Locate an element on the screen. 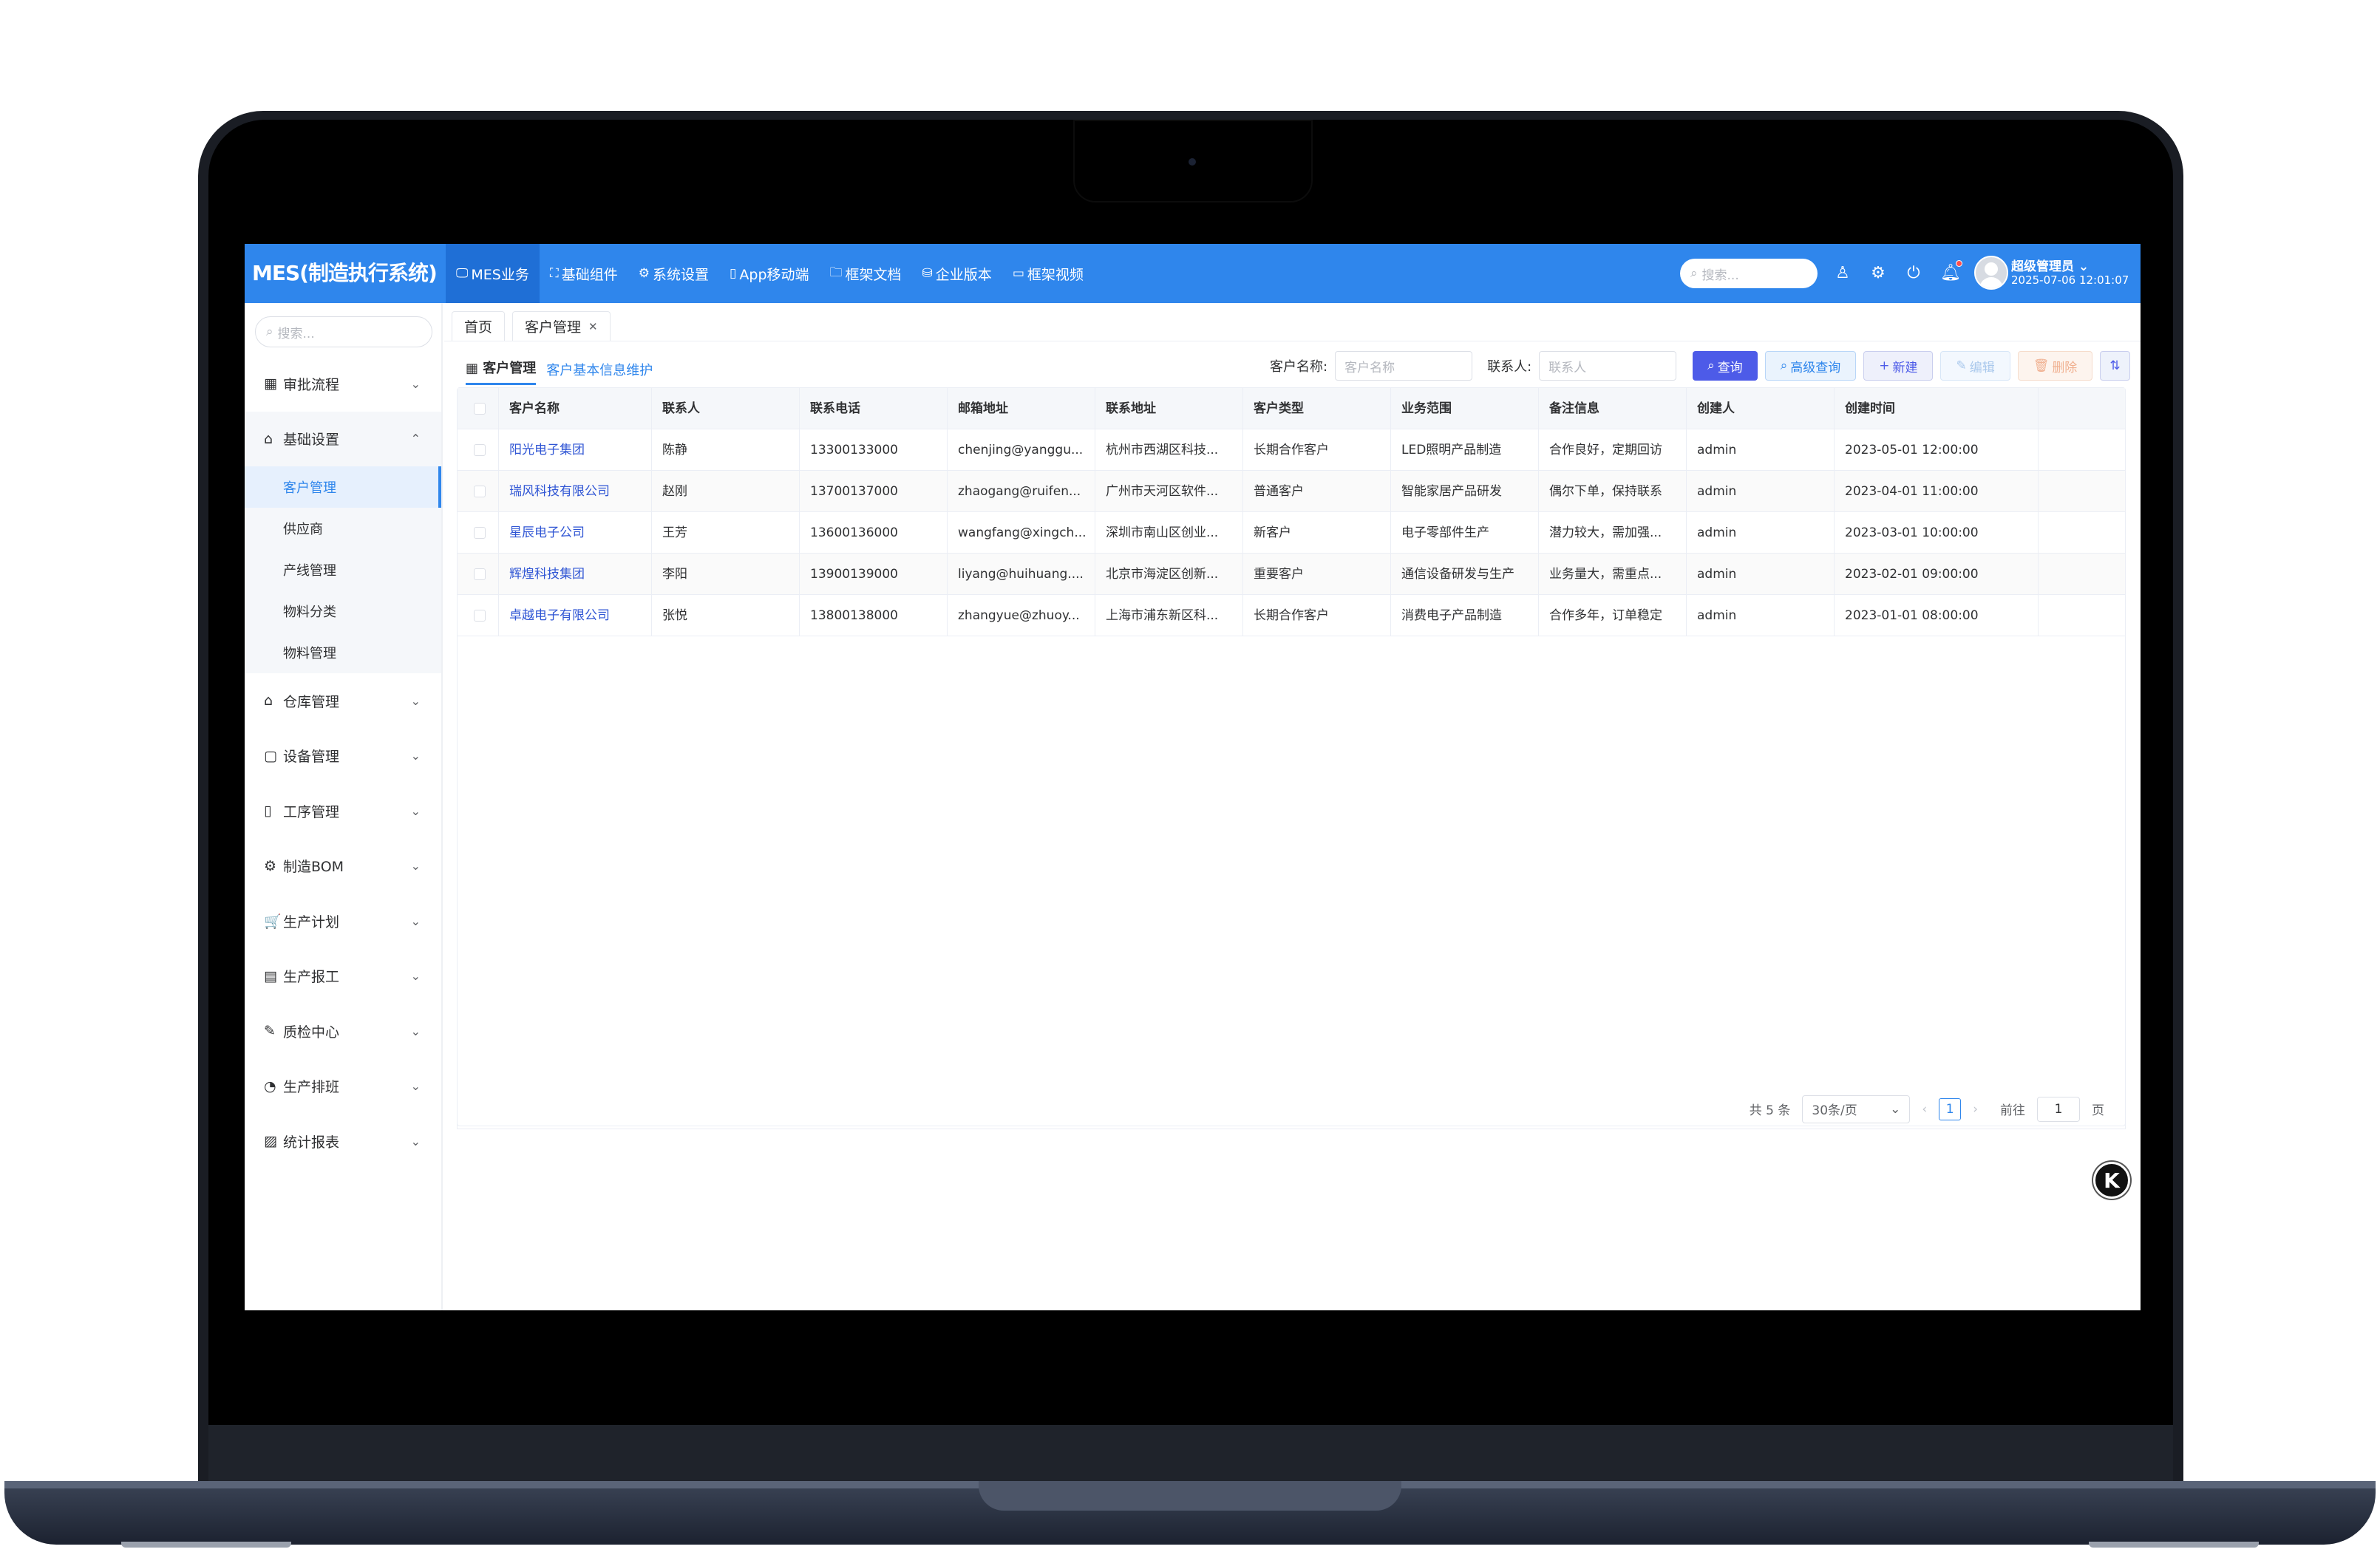 Image resolution: width=2380 pixels, height=1552 pixels. goto-page-input: 1 is located at coordinates (2058, 1109).